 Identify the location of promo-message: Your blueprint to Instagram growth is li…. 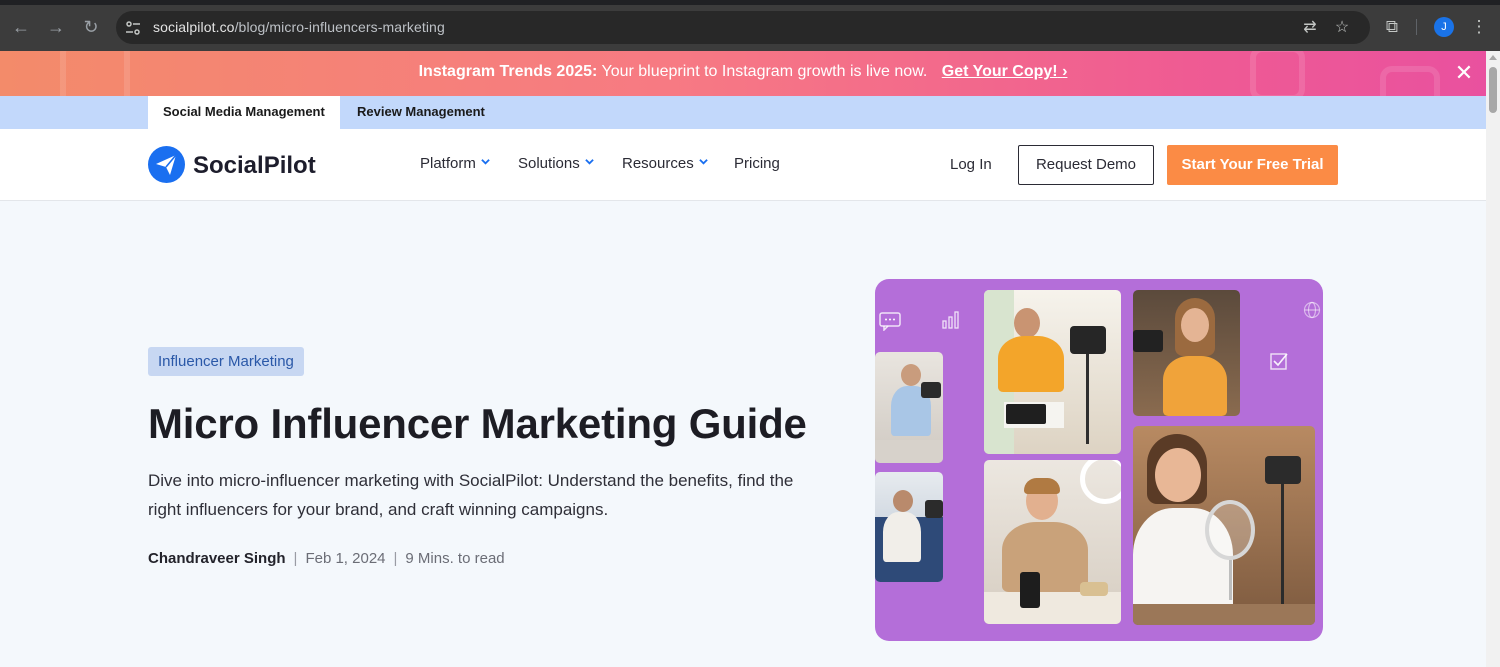
(762, 71).